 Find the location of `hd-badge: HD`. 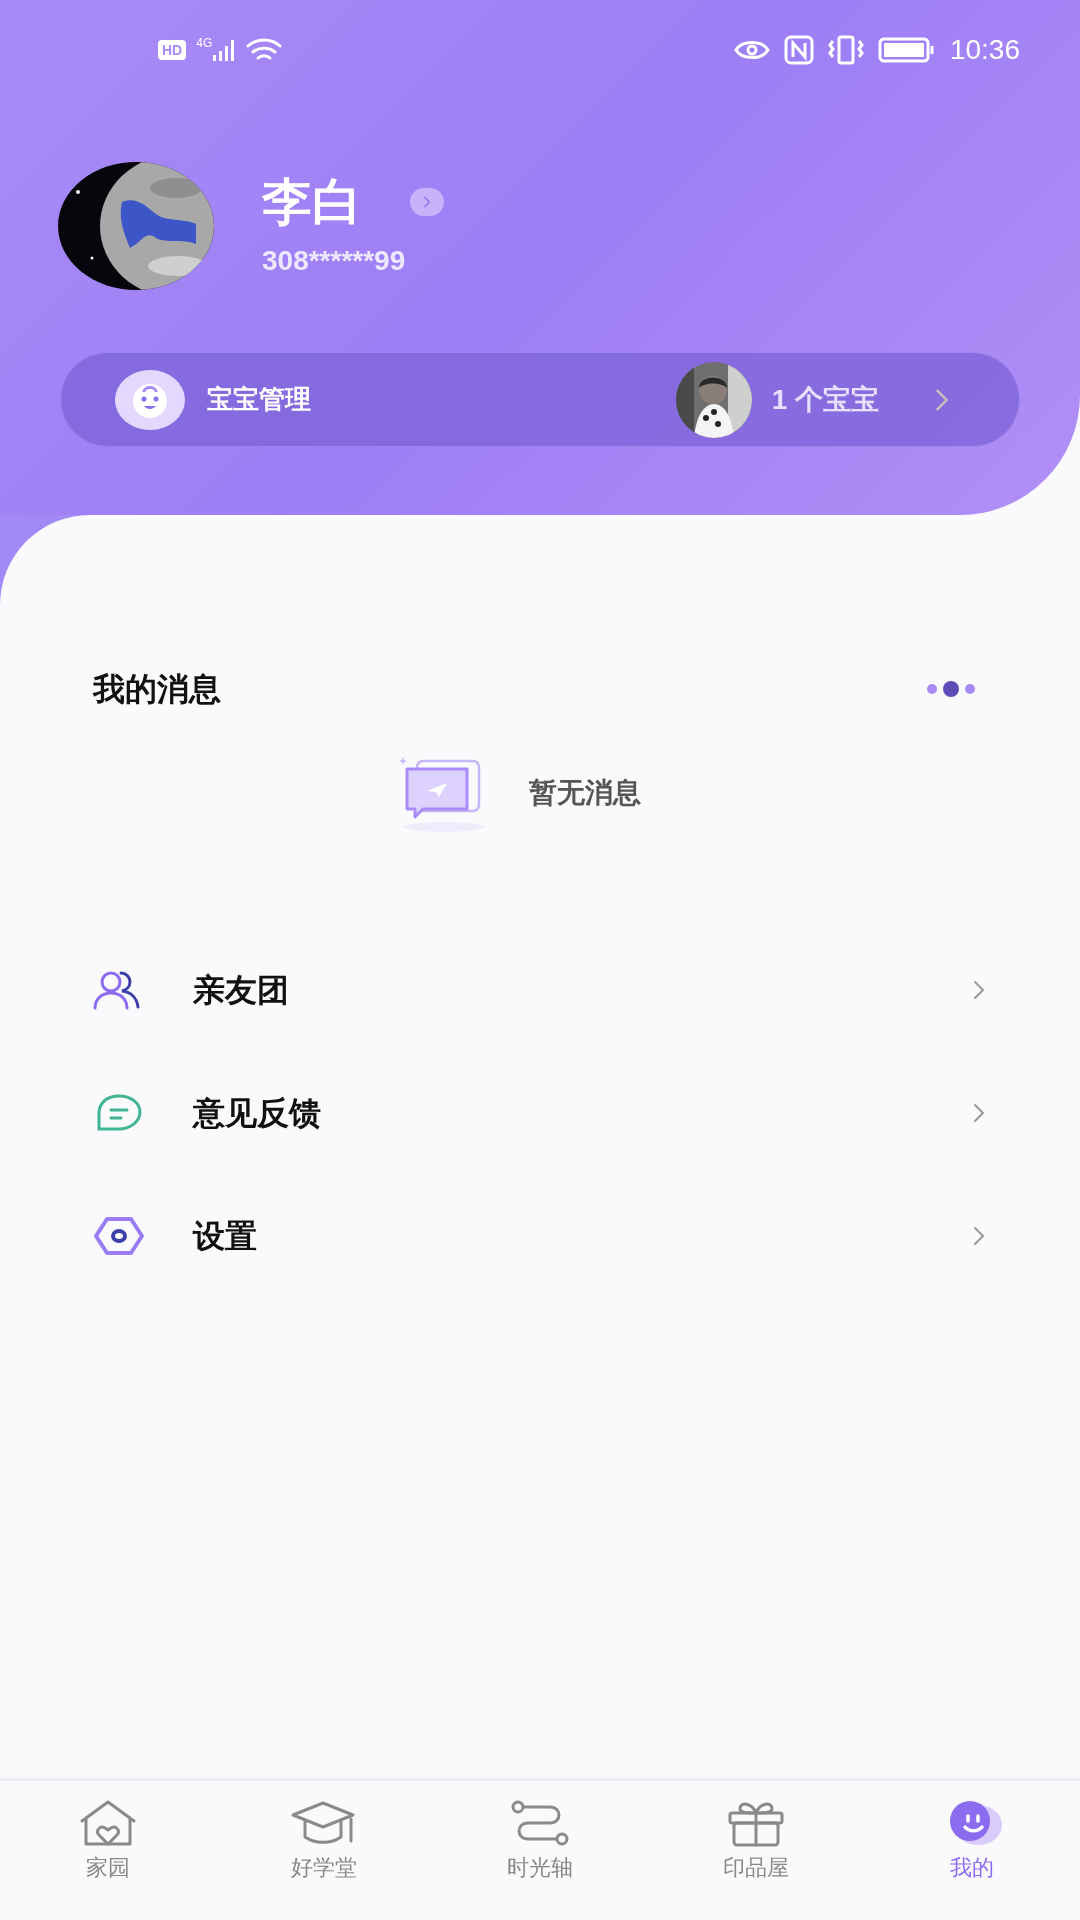

hd-badge: HD is located at coordinates (172, 50).